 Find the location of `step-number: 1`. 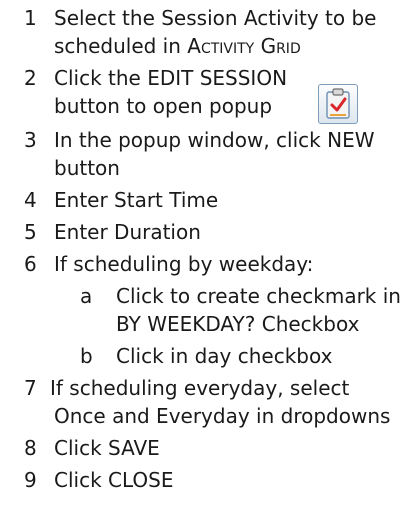

step-number: 1 is located at coordinates (30, 18).